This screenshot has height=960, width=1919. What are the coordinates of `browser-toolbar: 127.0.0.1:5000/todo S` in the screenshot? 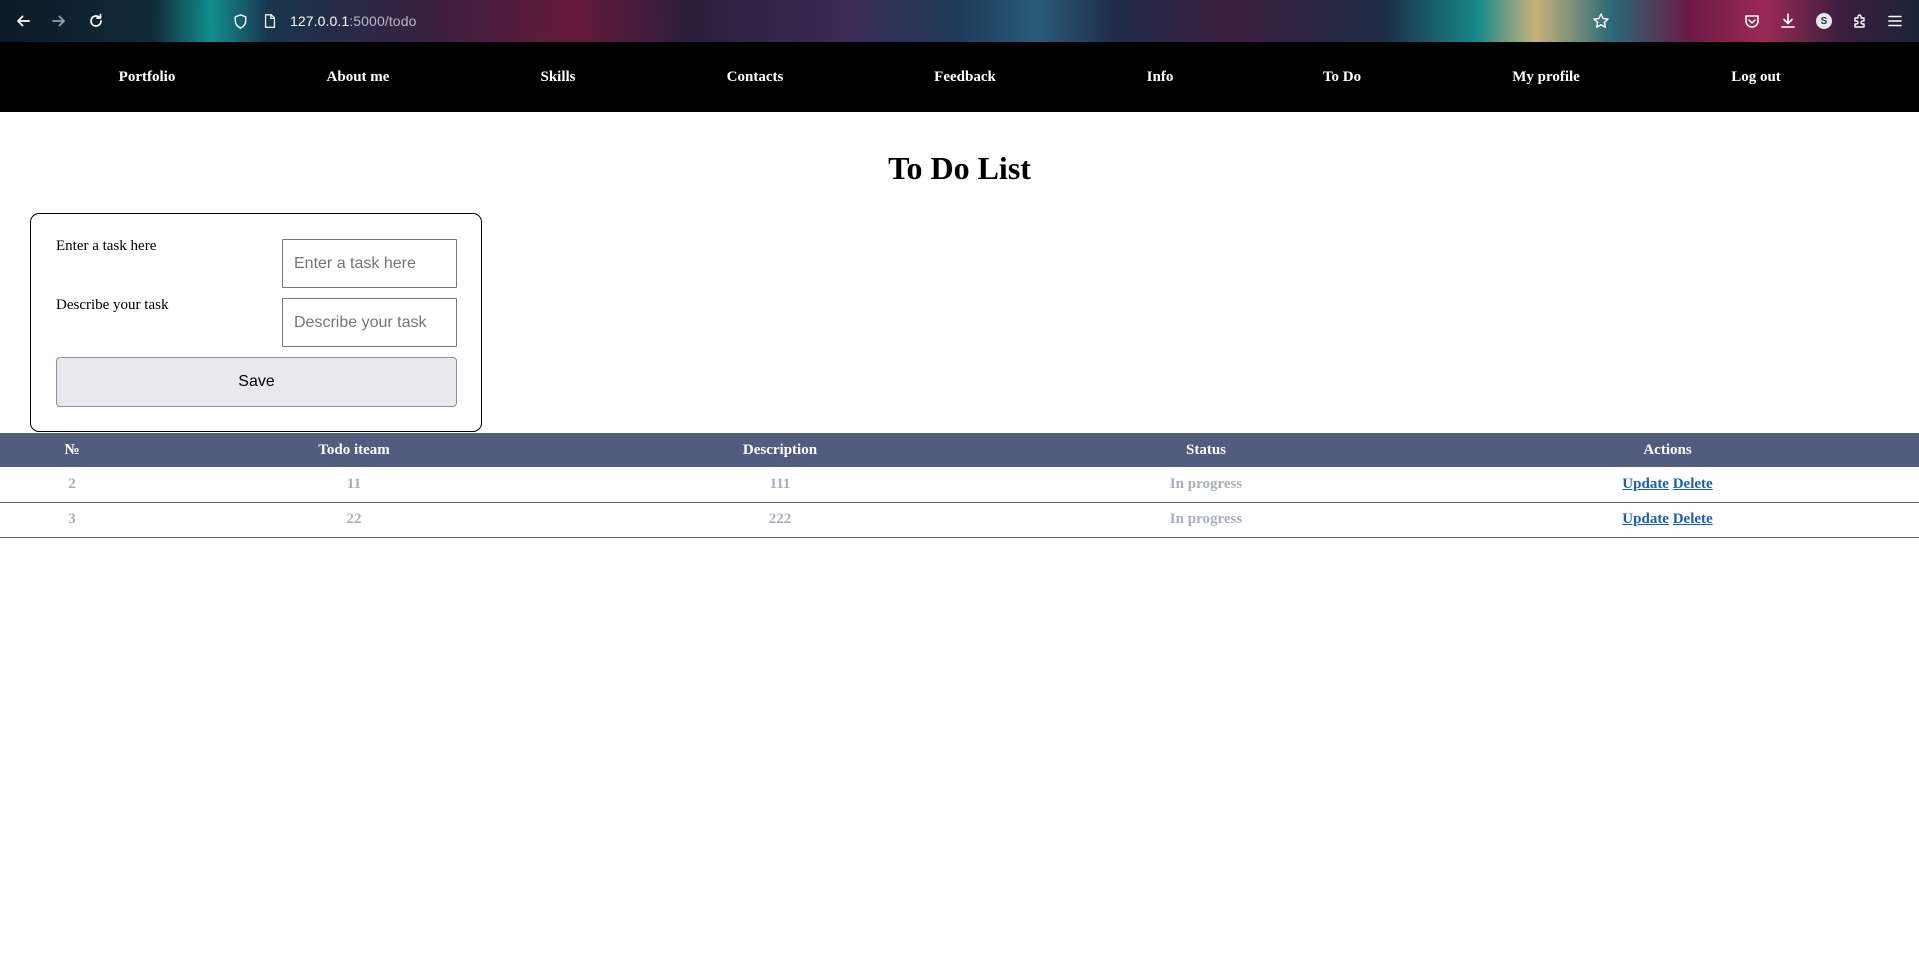 It's located at (959, 21).